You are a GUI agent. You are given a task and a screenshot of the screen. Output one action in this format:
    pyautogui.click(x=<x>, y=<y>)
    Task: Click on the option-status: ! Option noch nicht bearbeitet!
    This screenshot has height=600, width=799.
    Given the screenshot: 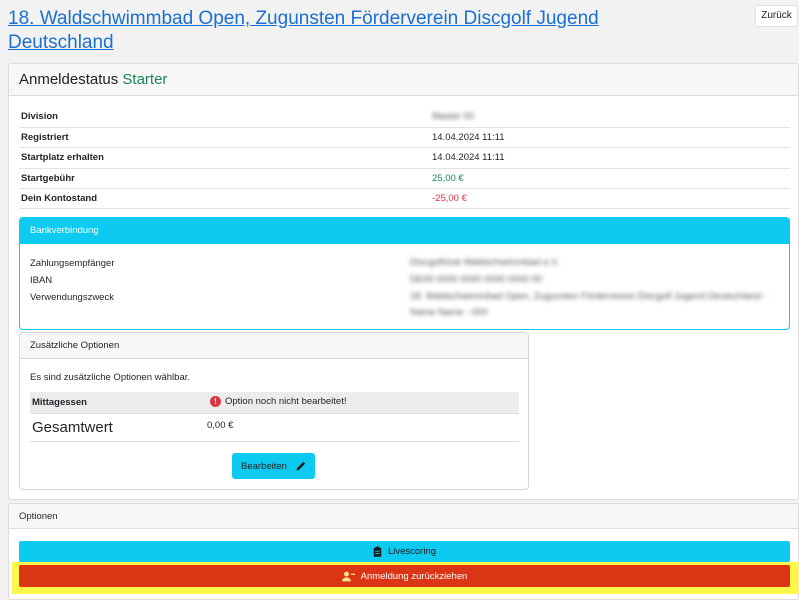 What is the action you would take?
    pyautogui.click(x=278, y=401)
    